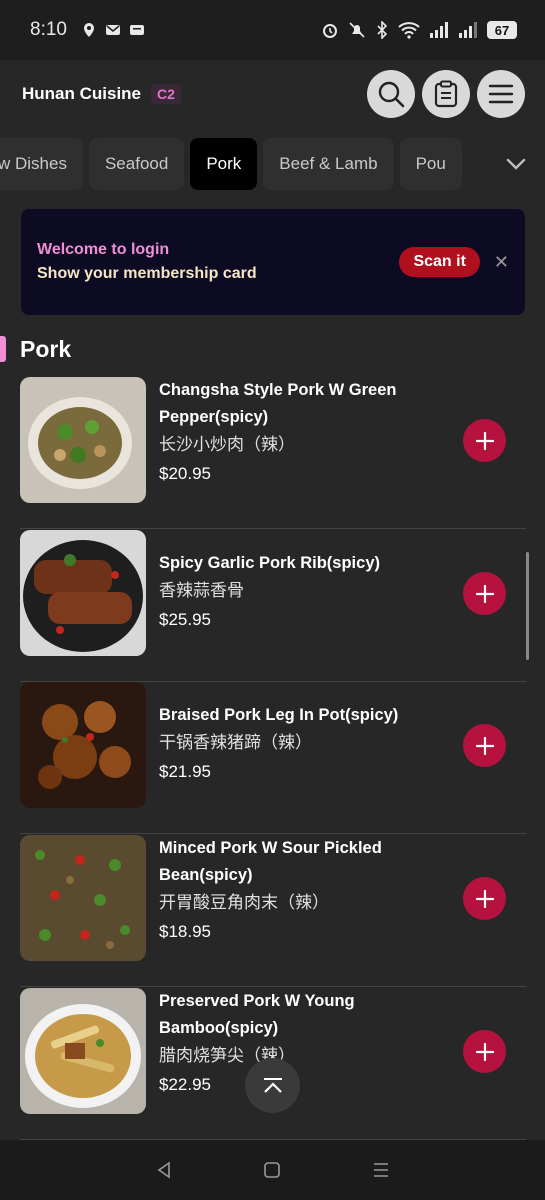 Image resolution: width=545 pixels, height=1200 pixels. Describe the element at coordinates (272, 30) in the screenshot. I see `status-bar: 8:10 67` at that location.